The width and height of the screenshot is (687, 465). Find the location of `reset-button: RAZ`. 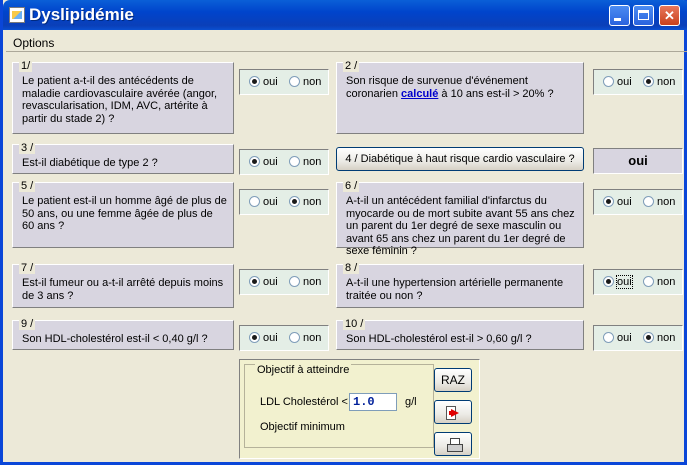

reset-button: RAZ is located at coordinates (453, 380).